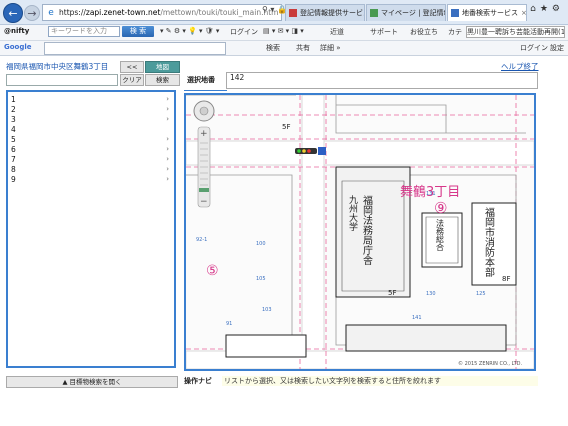  What do you see at coordinates (440, 235) in the screenshot?
I see `map-building-label-3: 法務総合` at bounding box center [440, 235].